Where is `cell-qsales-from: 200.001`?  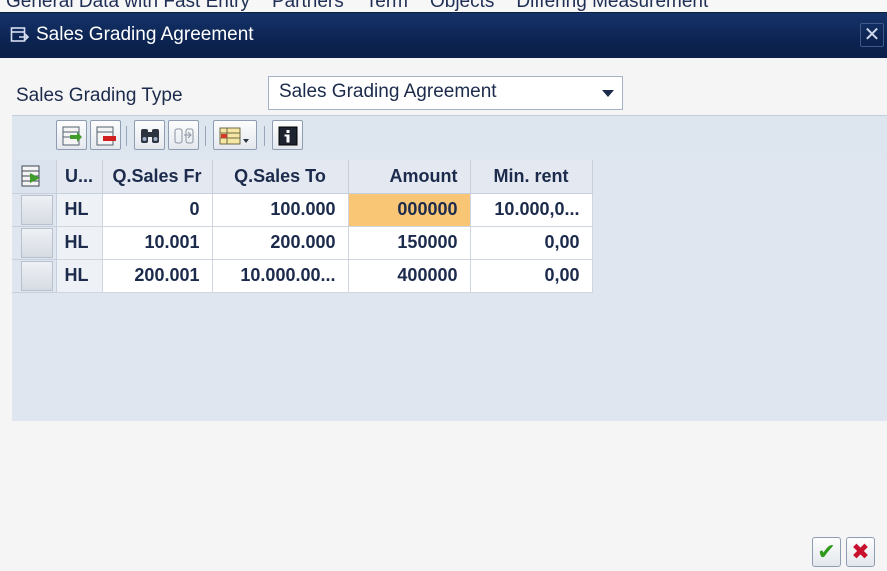 cell-qsales-from: 200.001 is located at coordinates (157, 276).